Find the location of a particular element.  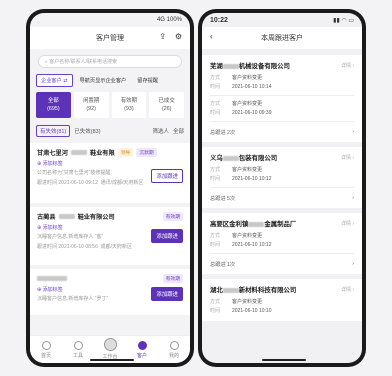

header: 客户管理 ⇪ ⚙ is located at coordinates (110, 38).